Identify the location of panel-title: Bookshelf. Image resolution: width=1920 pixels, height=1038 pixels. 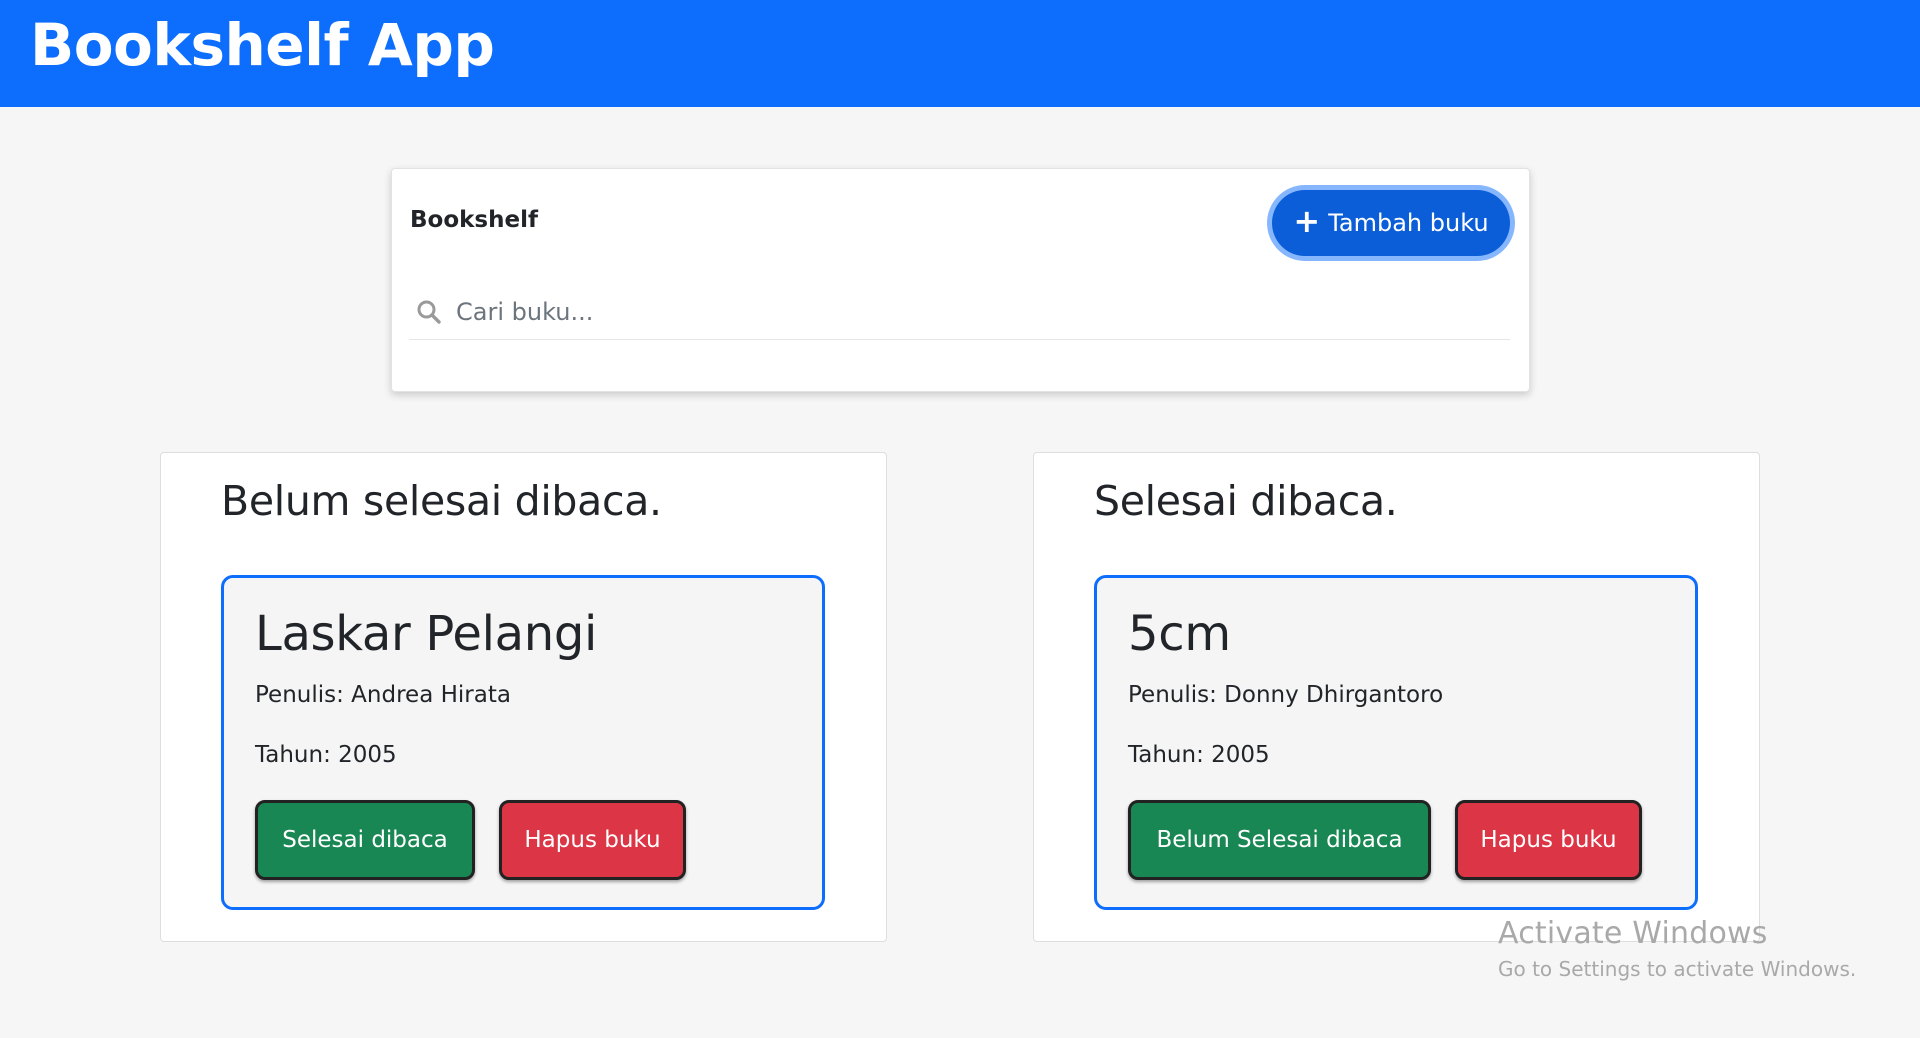
(474, 220).